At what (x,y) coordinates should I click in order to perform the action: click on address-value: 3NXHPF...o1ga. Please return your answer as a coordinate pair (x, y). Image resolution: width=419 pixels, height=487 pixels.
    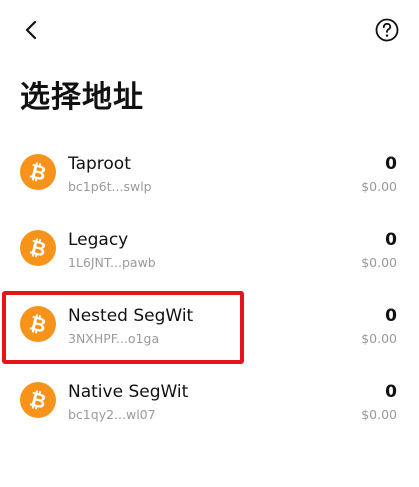
    Looking at the image, I should click on (114, 338).